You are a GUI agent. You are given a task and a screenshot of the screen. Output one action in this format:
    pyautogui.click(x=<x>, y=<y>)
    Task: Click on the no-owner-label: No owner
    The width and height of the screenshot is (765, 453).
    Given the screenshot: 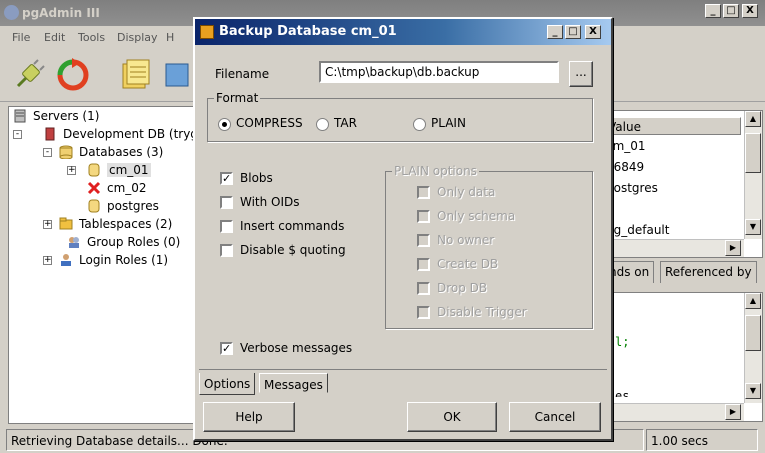 What is the action you would take?
    pyautogui.click(x=466, y=240)
    